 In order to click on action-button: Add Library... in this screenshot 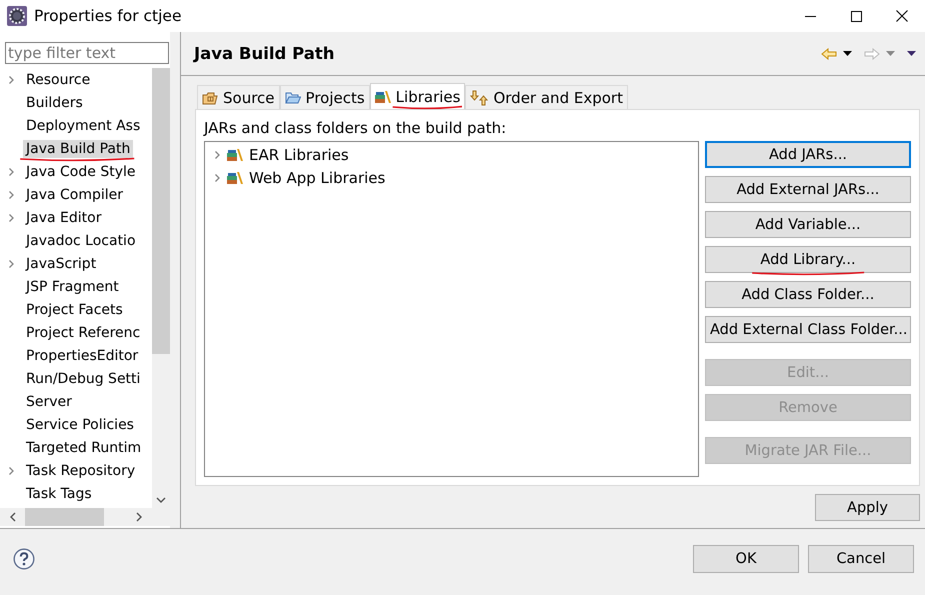, I will do `click(808, 259)`.